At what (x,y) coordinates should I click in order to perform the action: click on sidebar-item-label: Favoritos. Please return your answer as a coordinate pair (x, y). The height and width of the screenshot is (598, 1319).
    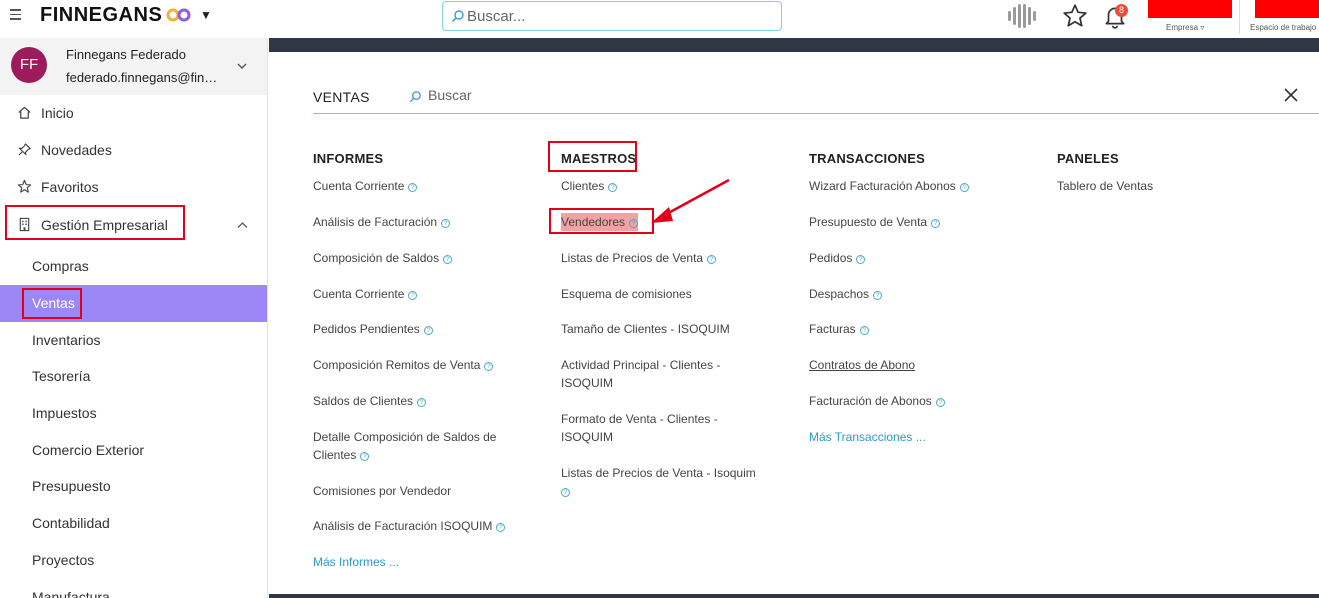
    Looking at the image, I should click on (70, 187).